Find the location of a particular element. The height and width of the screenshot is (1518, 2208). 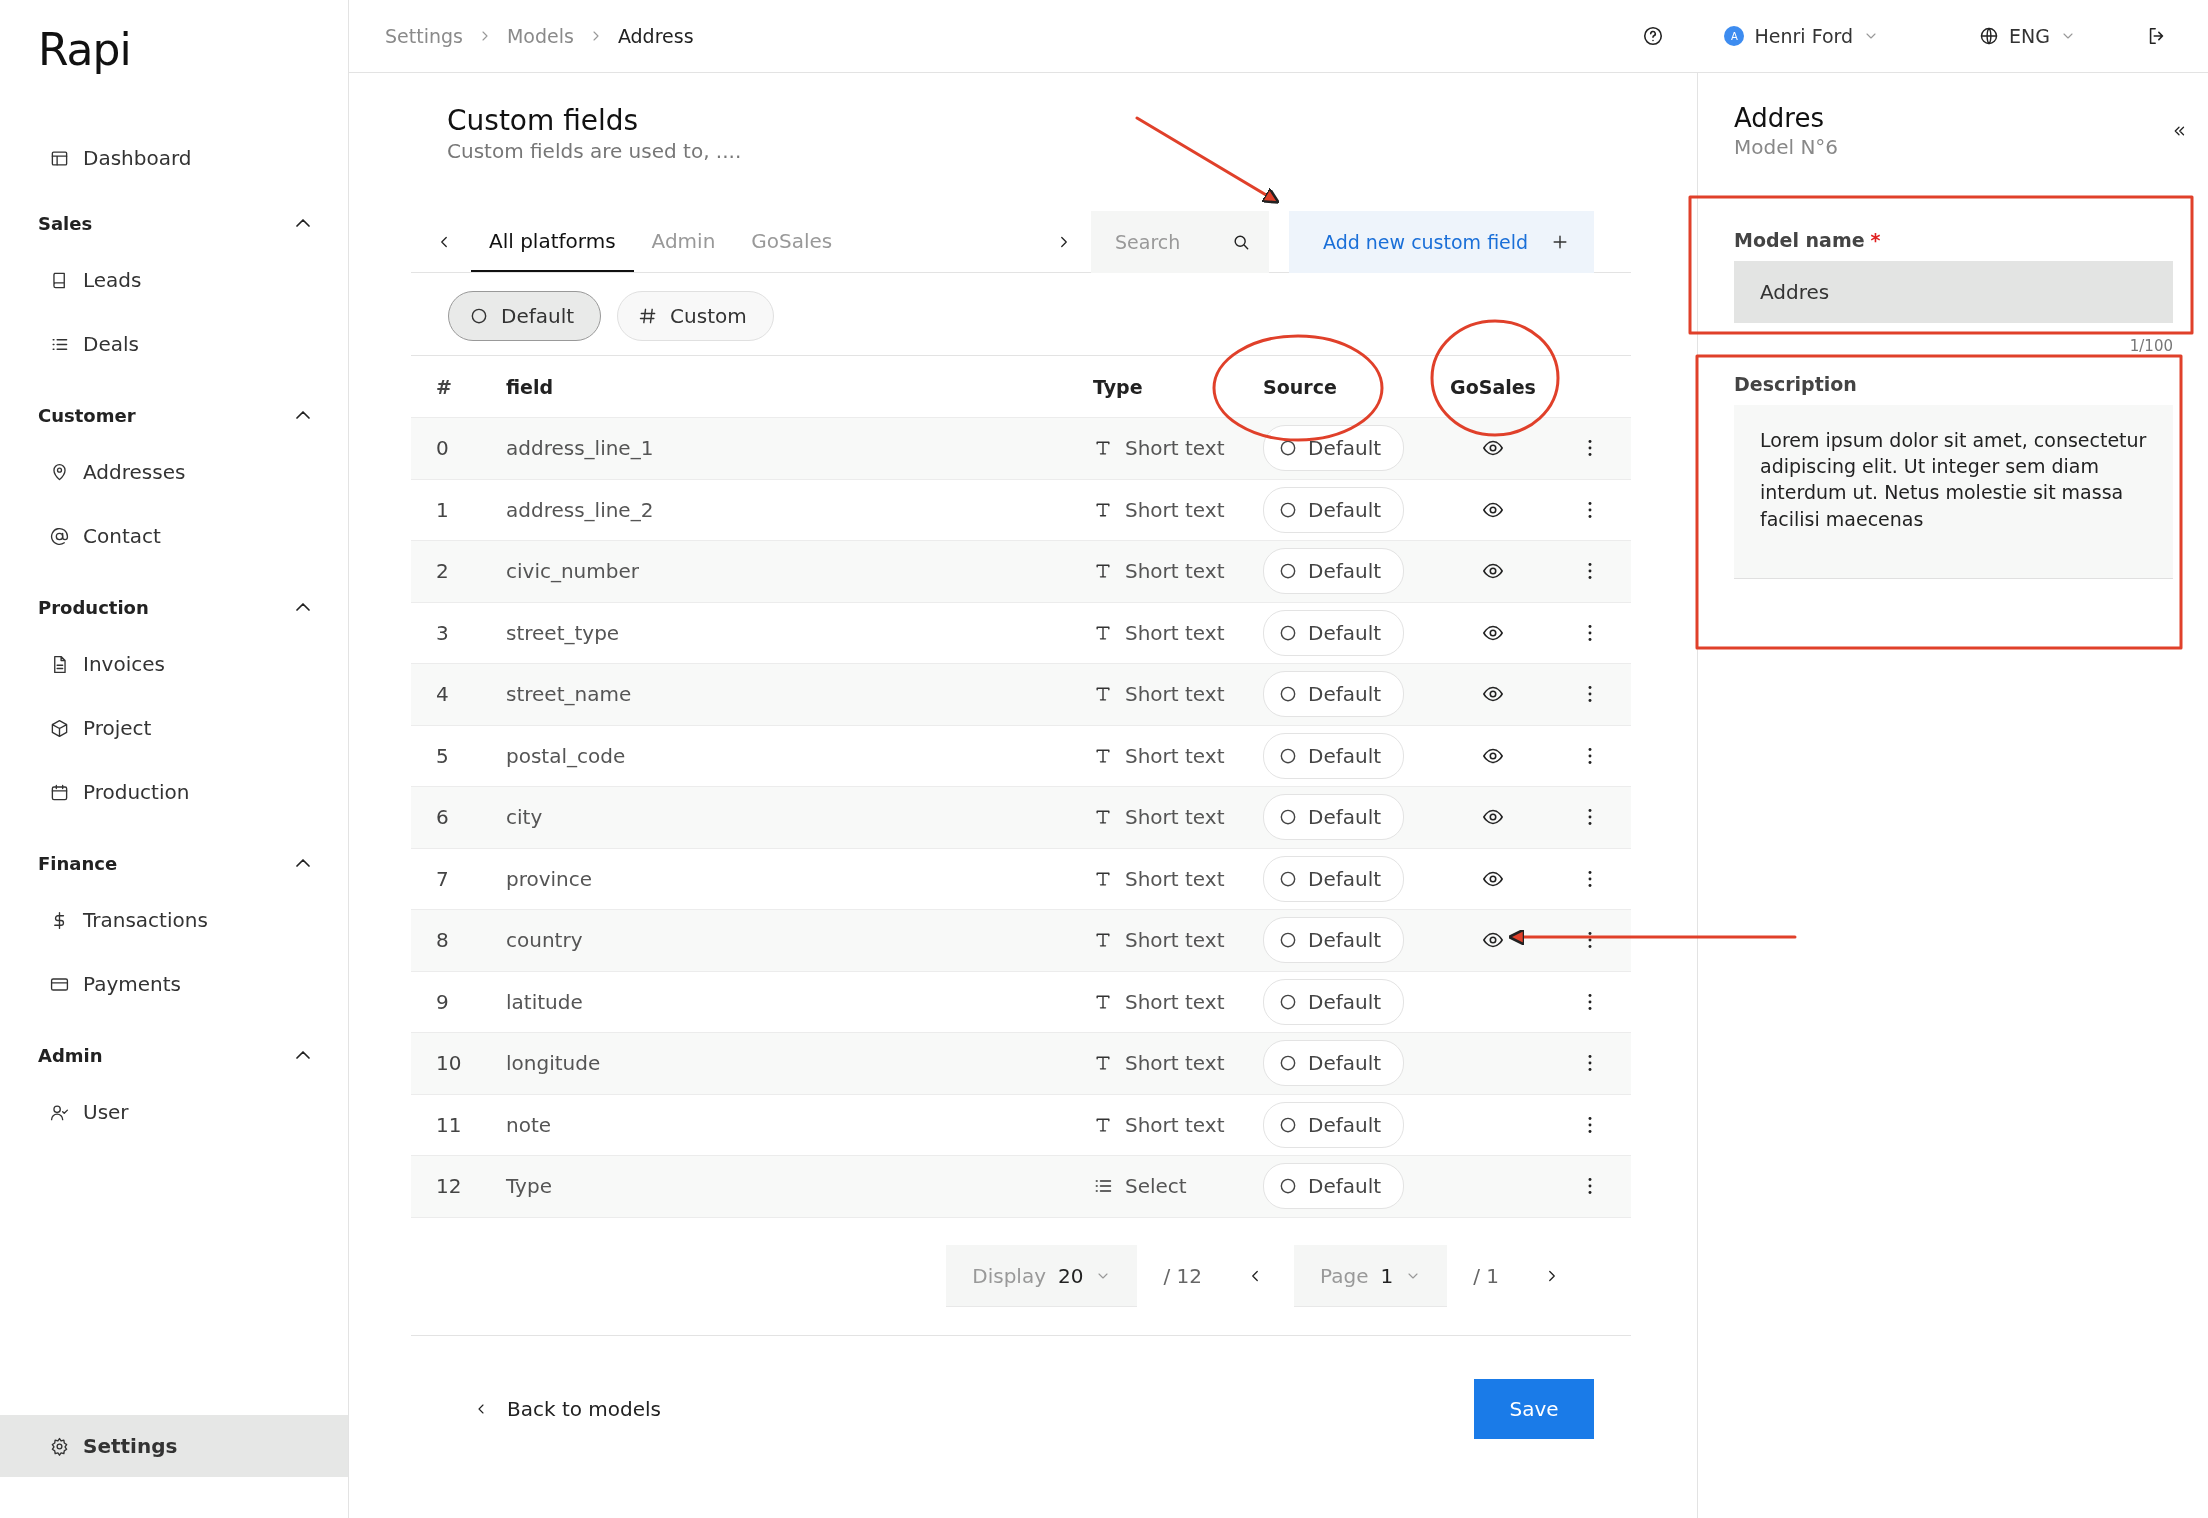

nav-group-header: Finance is located at coordinates (174, 861).